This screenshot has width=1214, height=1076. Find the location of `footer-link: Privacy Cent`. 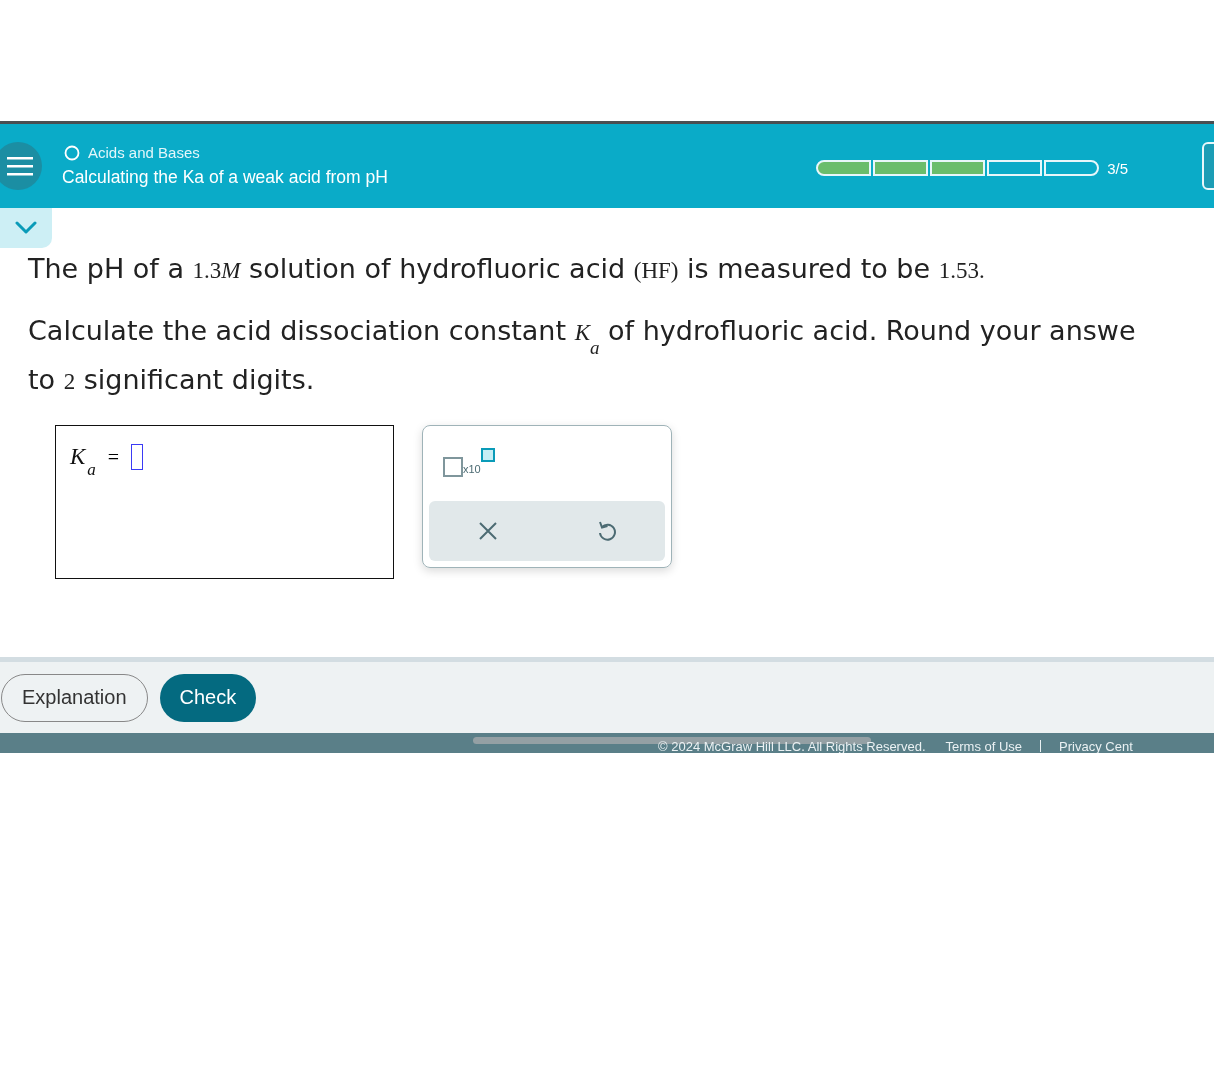

footer-link: Privacy Cent is located at coordinates (1096, 745).